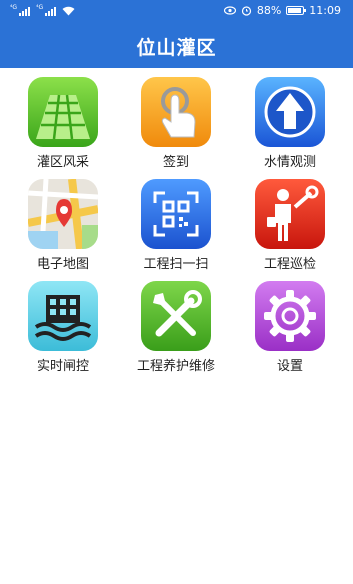 The image size is (353, 584). I want to click on gear-icon, so click(290, 316).